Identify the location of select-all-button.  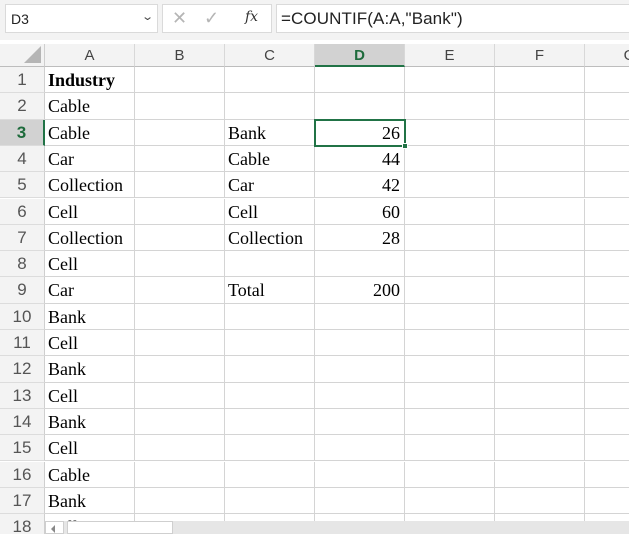
(22, 55).